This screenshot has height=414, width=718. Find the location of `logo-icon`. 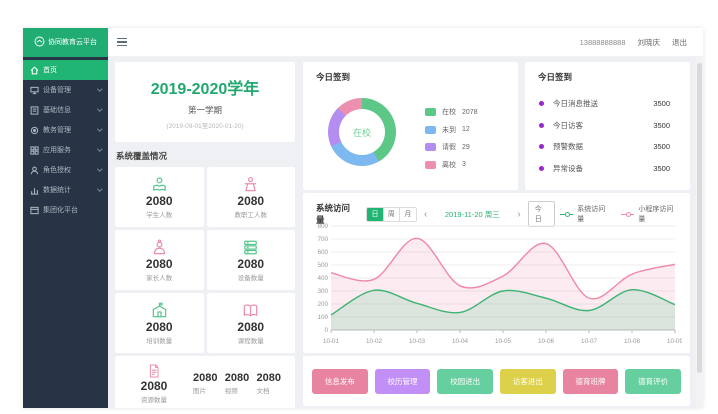

logo-icon is located at coordinates (39, 42).